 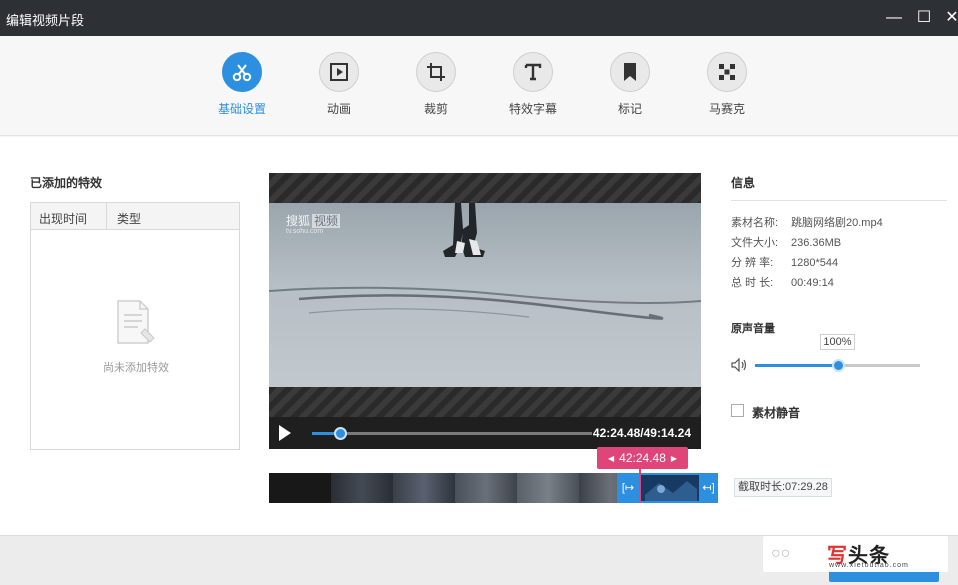 I want to click on info-value: 1280*544, so click(x=815, y=263).